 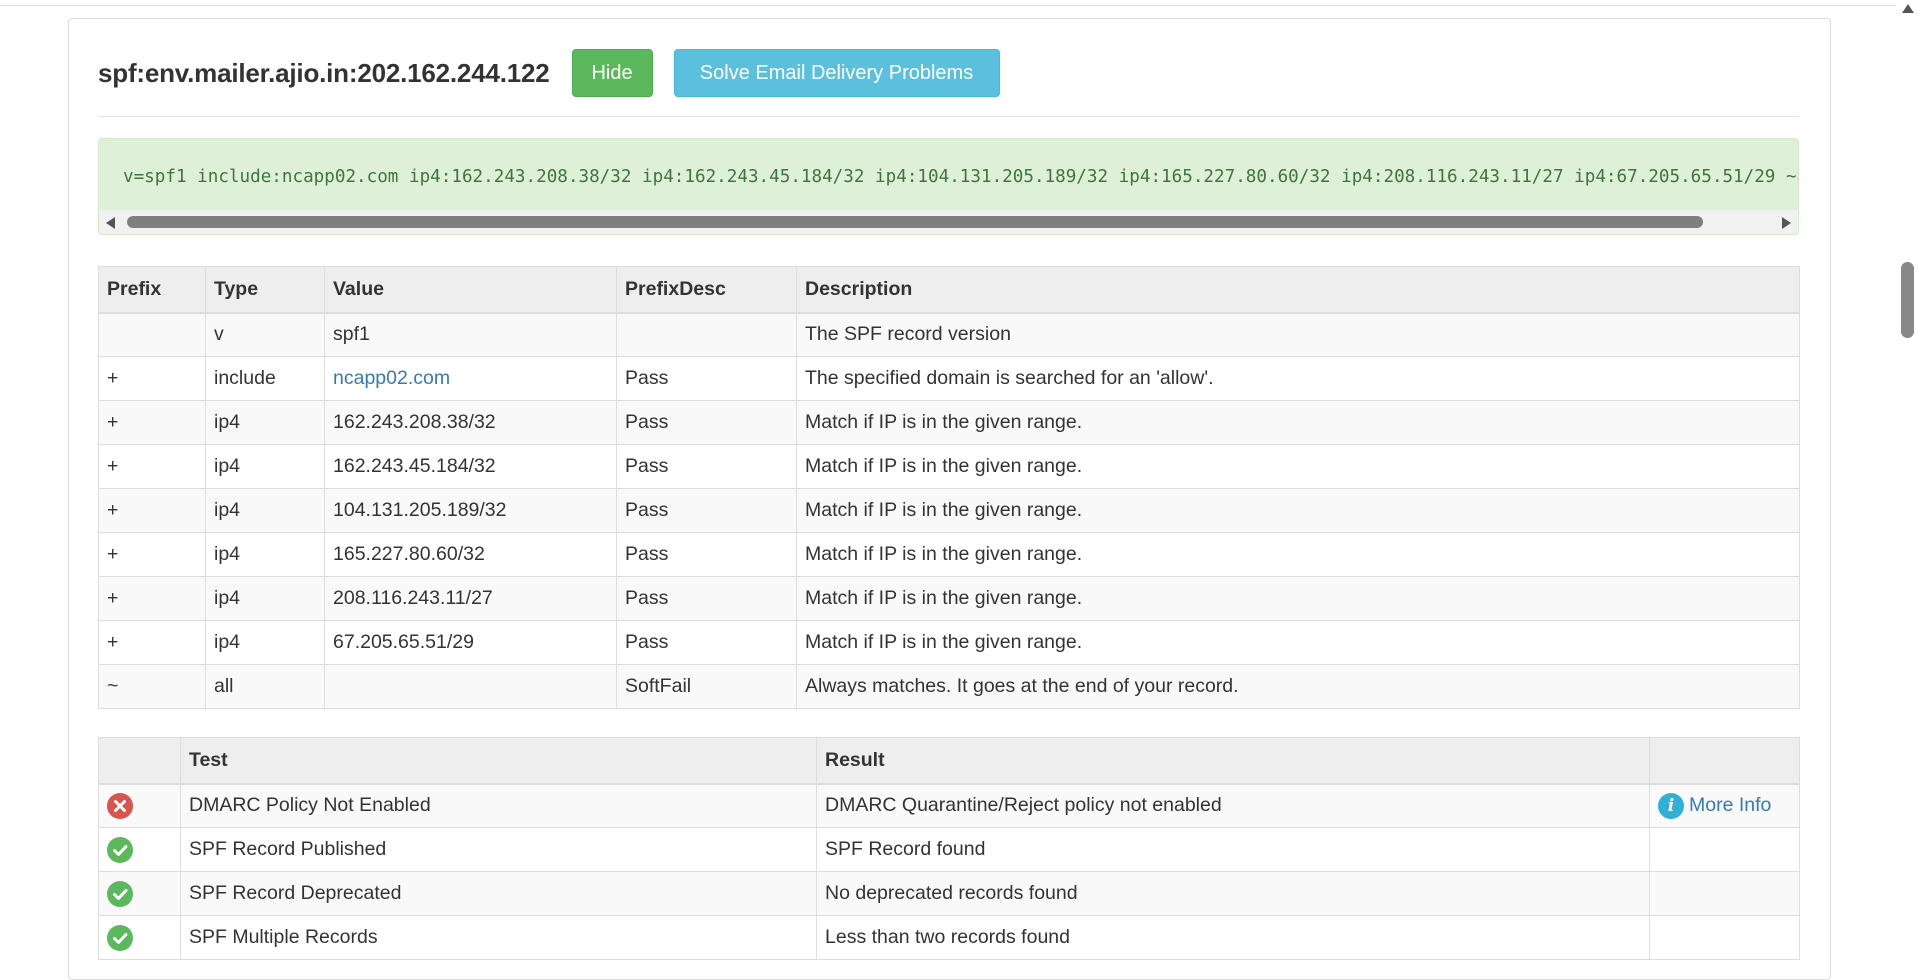 I want to click on column-header-prefix: Prefix, so click(x=152, y=290).